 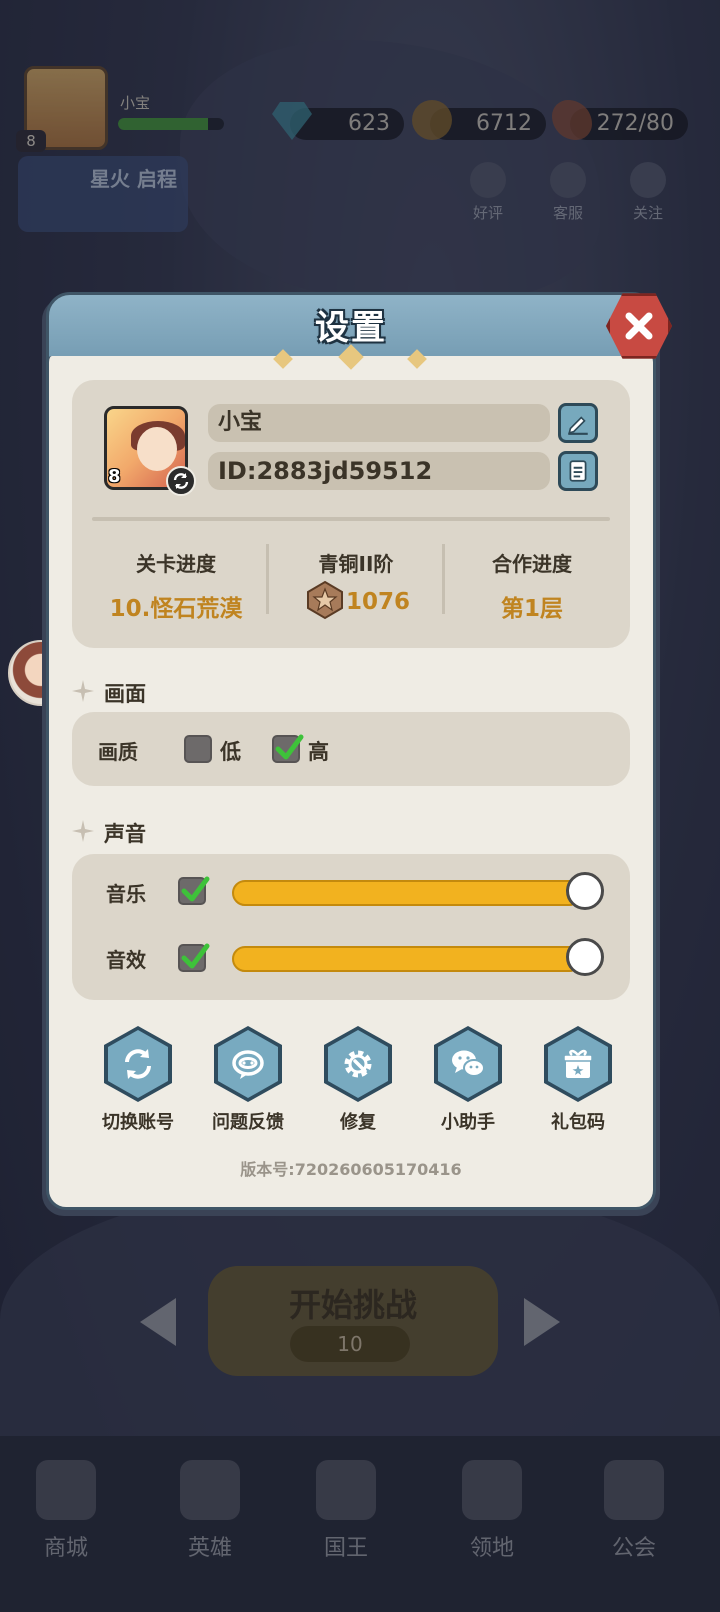 I want to click on music-label: 音乐, so click(x=126, y=894).